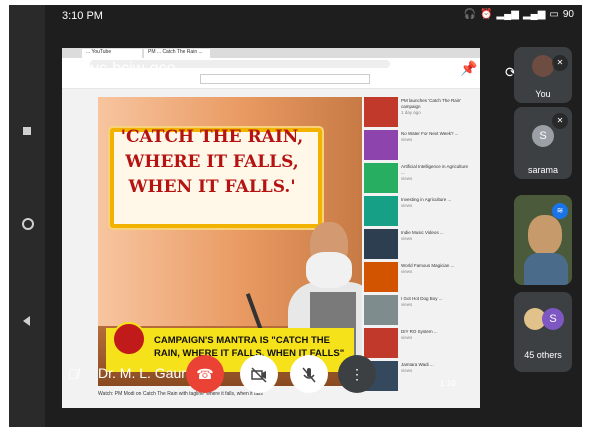 The width and height of the screenshot is (596, 434). Describe the element at coordinates (186, 69) in the screenshot. I see `chevron-right-icon: ▸` at that location.